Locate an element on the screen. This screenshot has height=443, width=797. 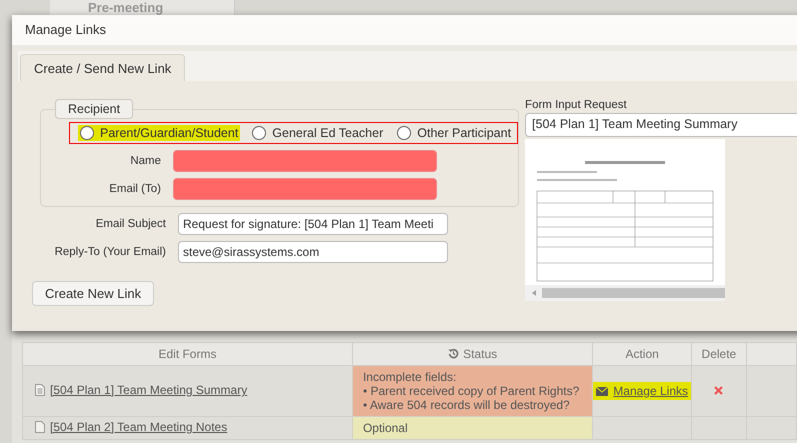
column-header: Edit Forms is located at coordinates (187, 354).